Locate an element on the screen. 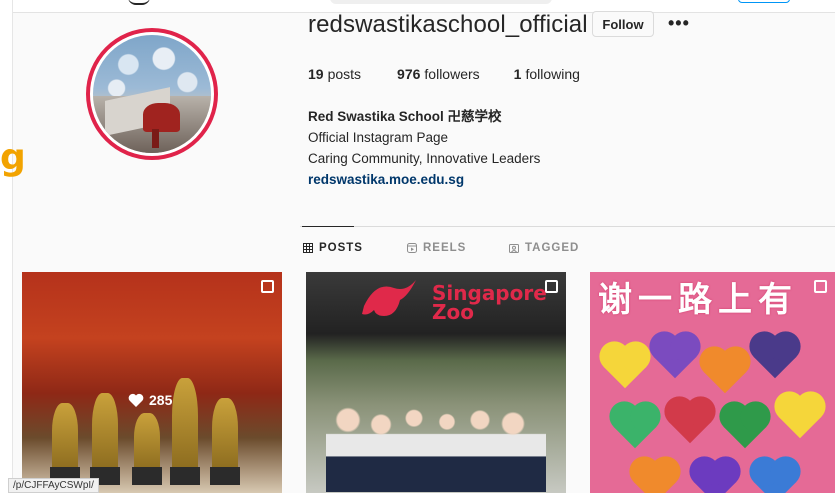 This screenshot has height=493, width=835. posts-count: 19 is located at coordinates (316, 74).